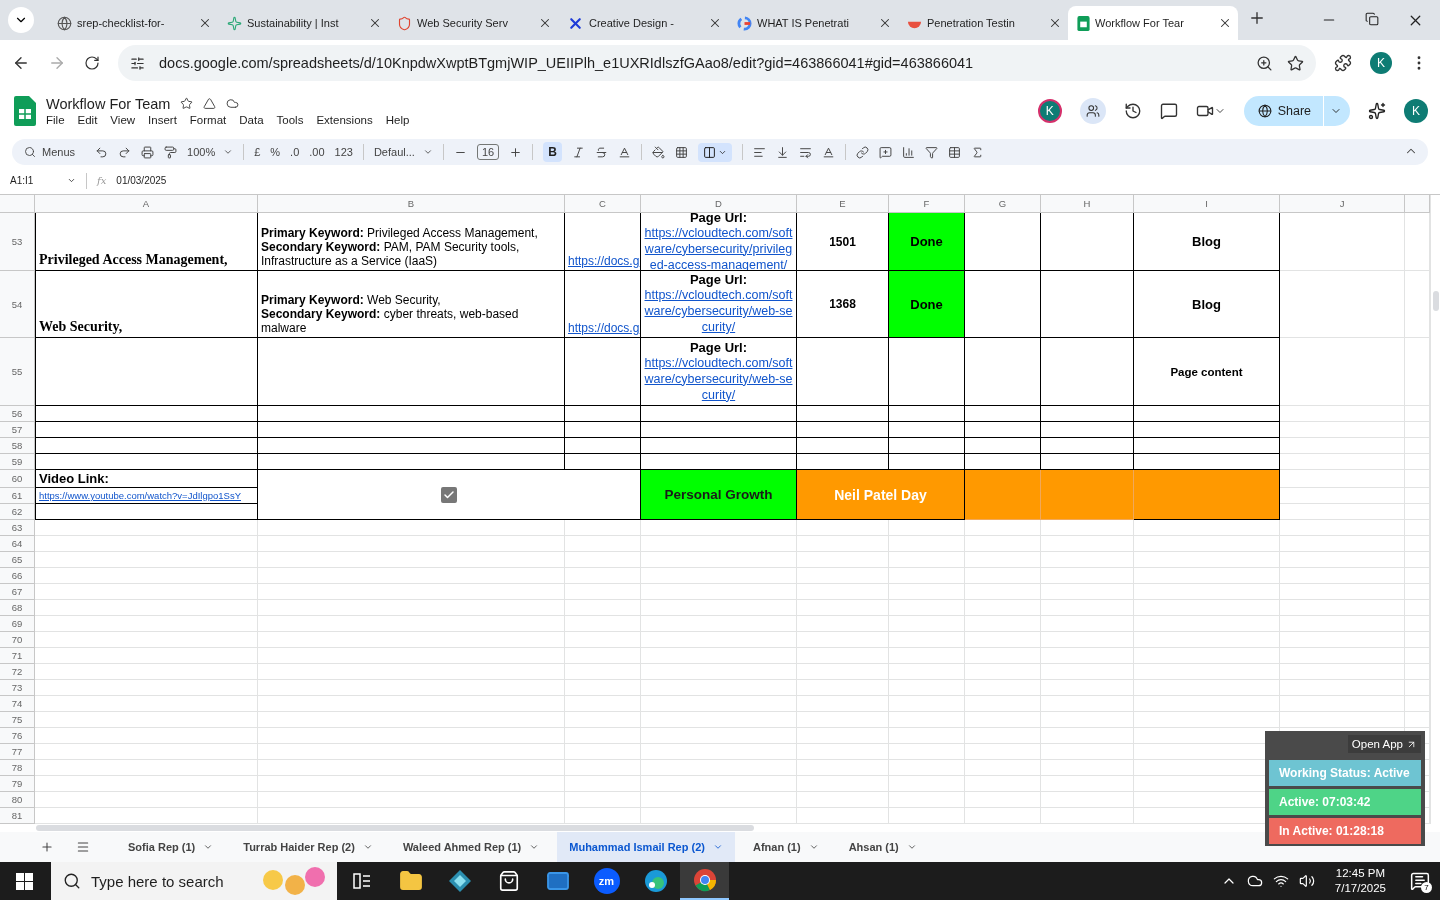  I want to click on mail-icon, so click(557, 881).